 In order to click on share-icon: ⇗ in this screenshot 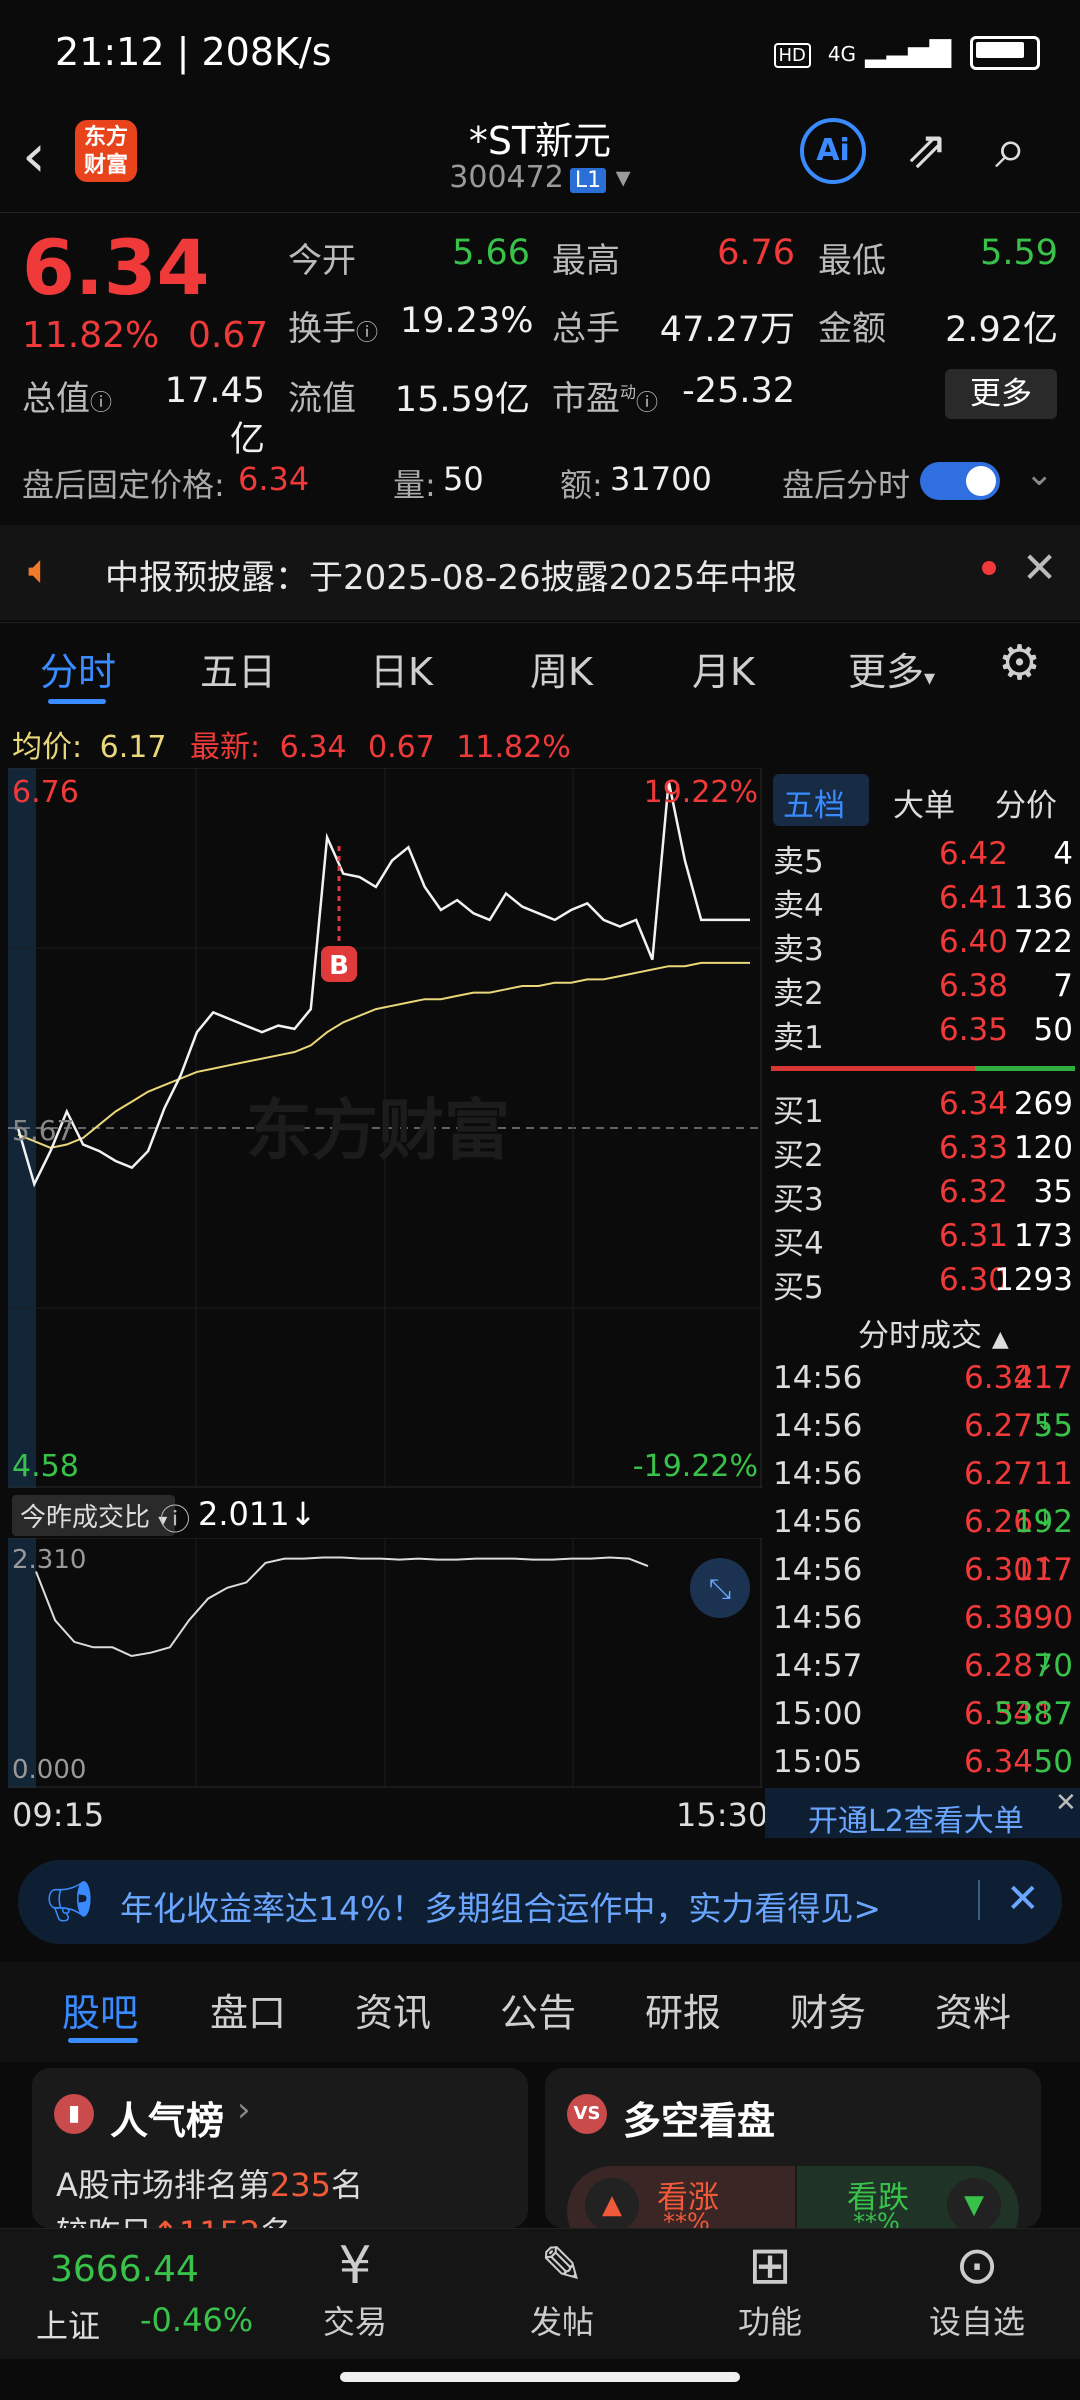, I will do `click(927, 150)`.